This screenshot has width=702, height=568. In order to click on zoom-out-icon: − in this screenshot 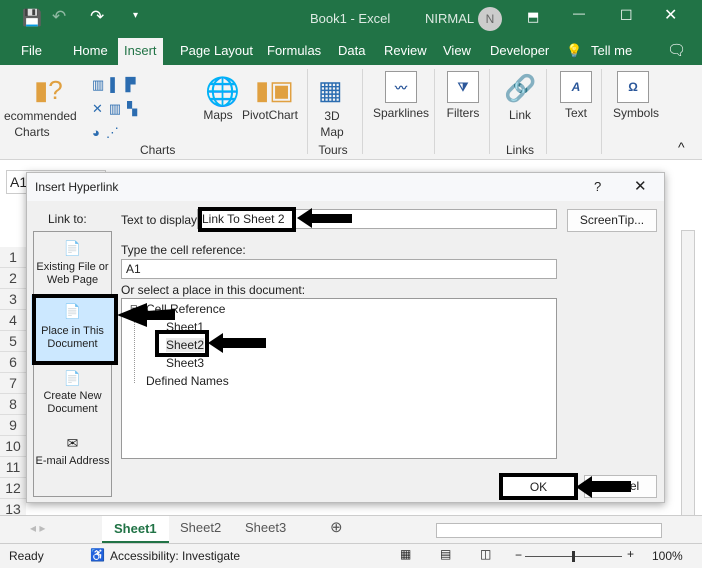, I will do `click(518, 555)`.